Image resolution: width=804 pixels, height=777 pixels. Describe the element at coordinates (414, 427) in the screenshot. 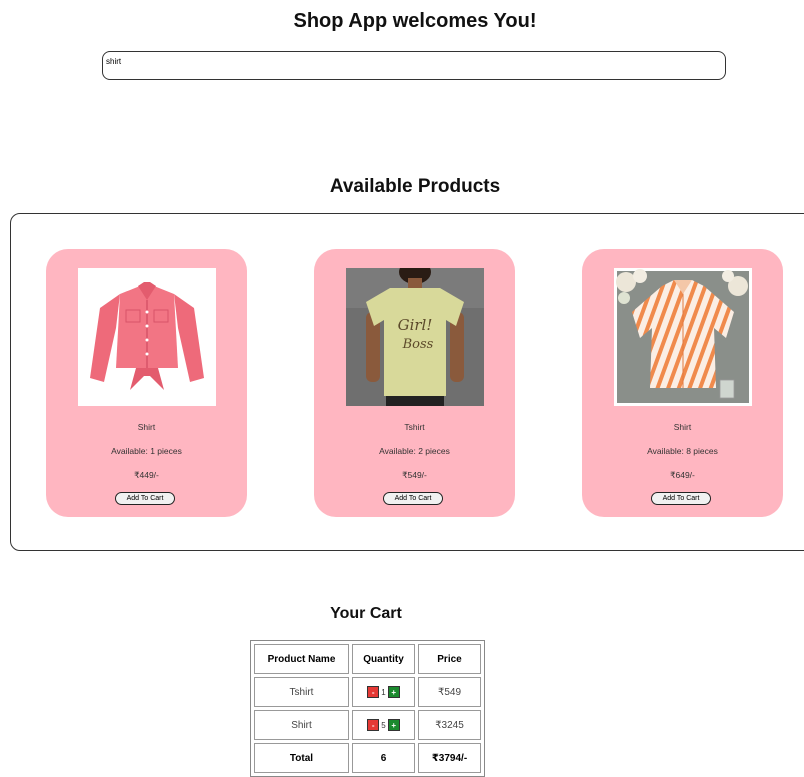

I see `product-name: Tshirt` at that location.